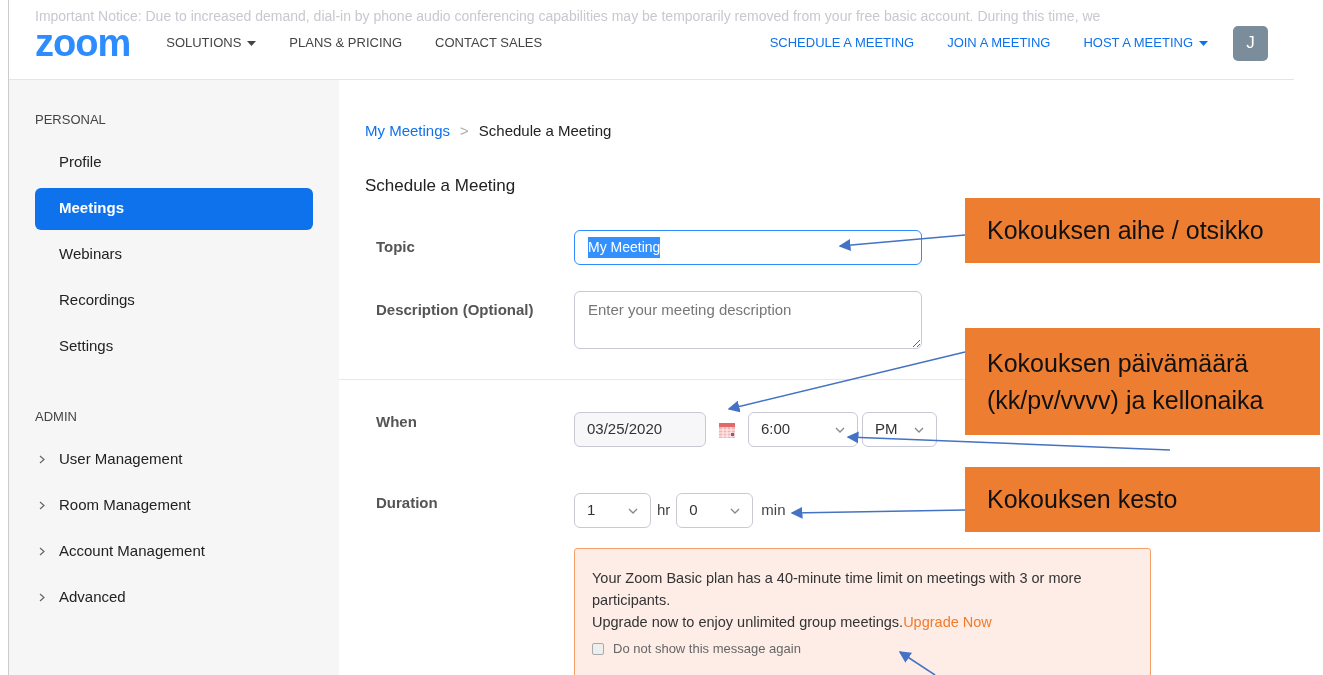  Describe the element at coordinates (211, 43) in the screenshot. I see `nav-link: SOLUTIONS` at that location.